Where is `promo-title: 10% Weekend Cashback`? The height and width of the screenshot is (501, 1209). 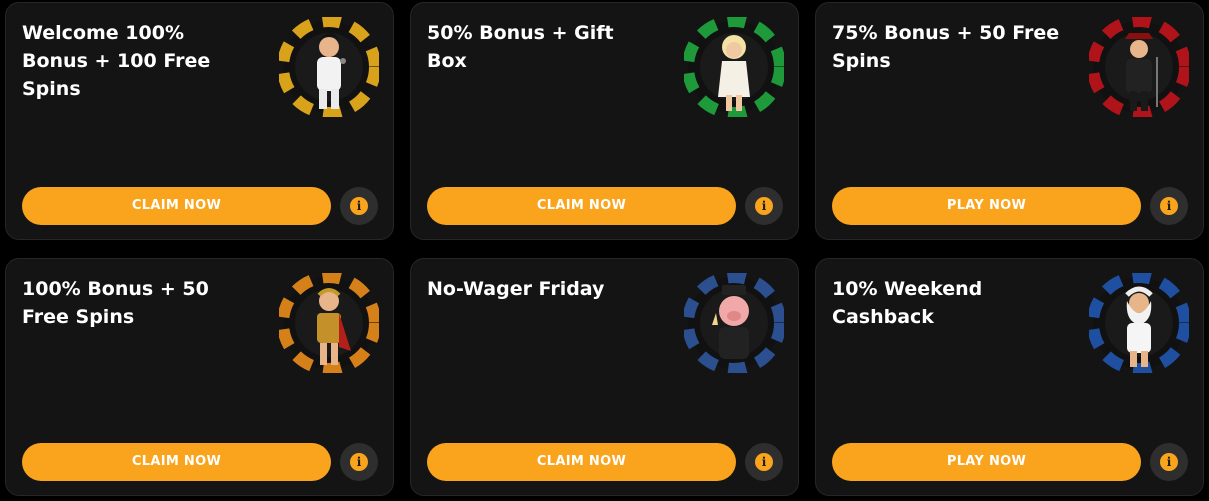 promo-title: 10% Weekend Cashback is located at coordinates (907, 303).